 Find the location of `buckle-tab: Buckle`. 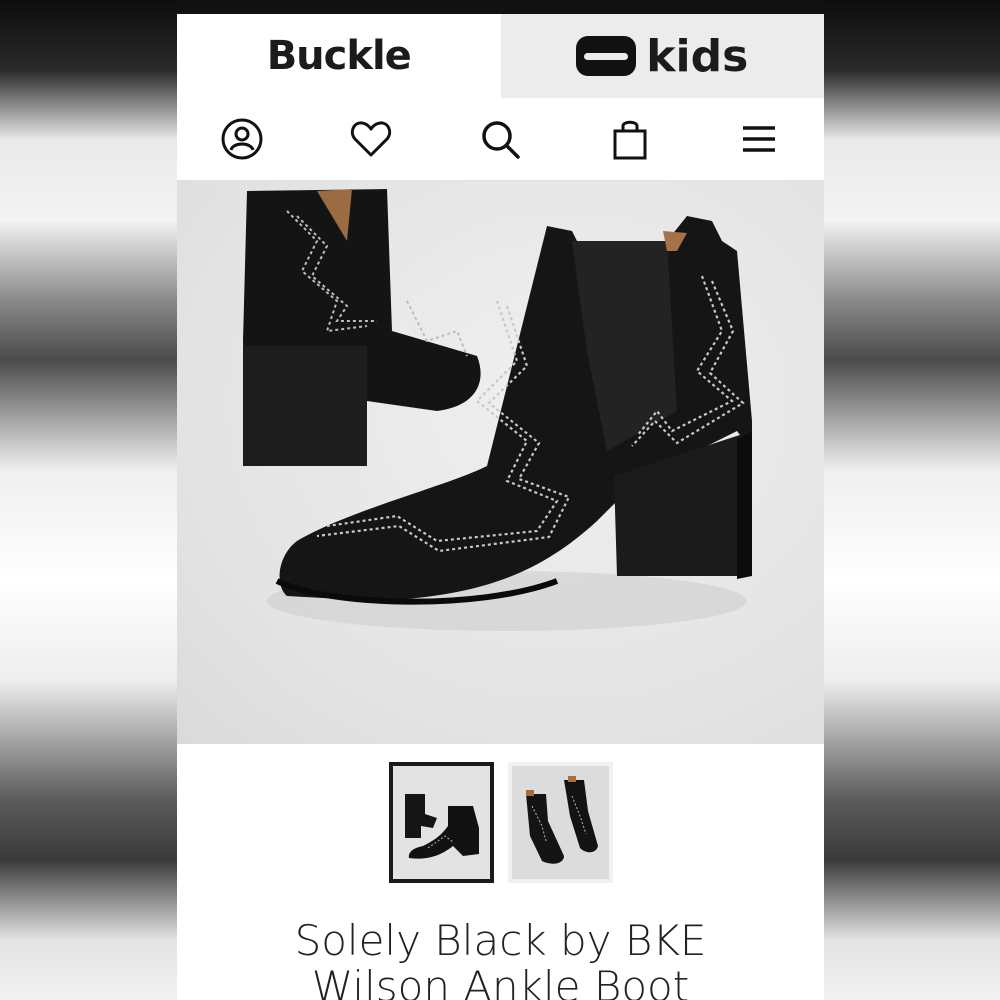

buckle-tab: Buckle is located at coordinates (339, 56).